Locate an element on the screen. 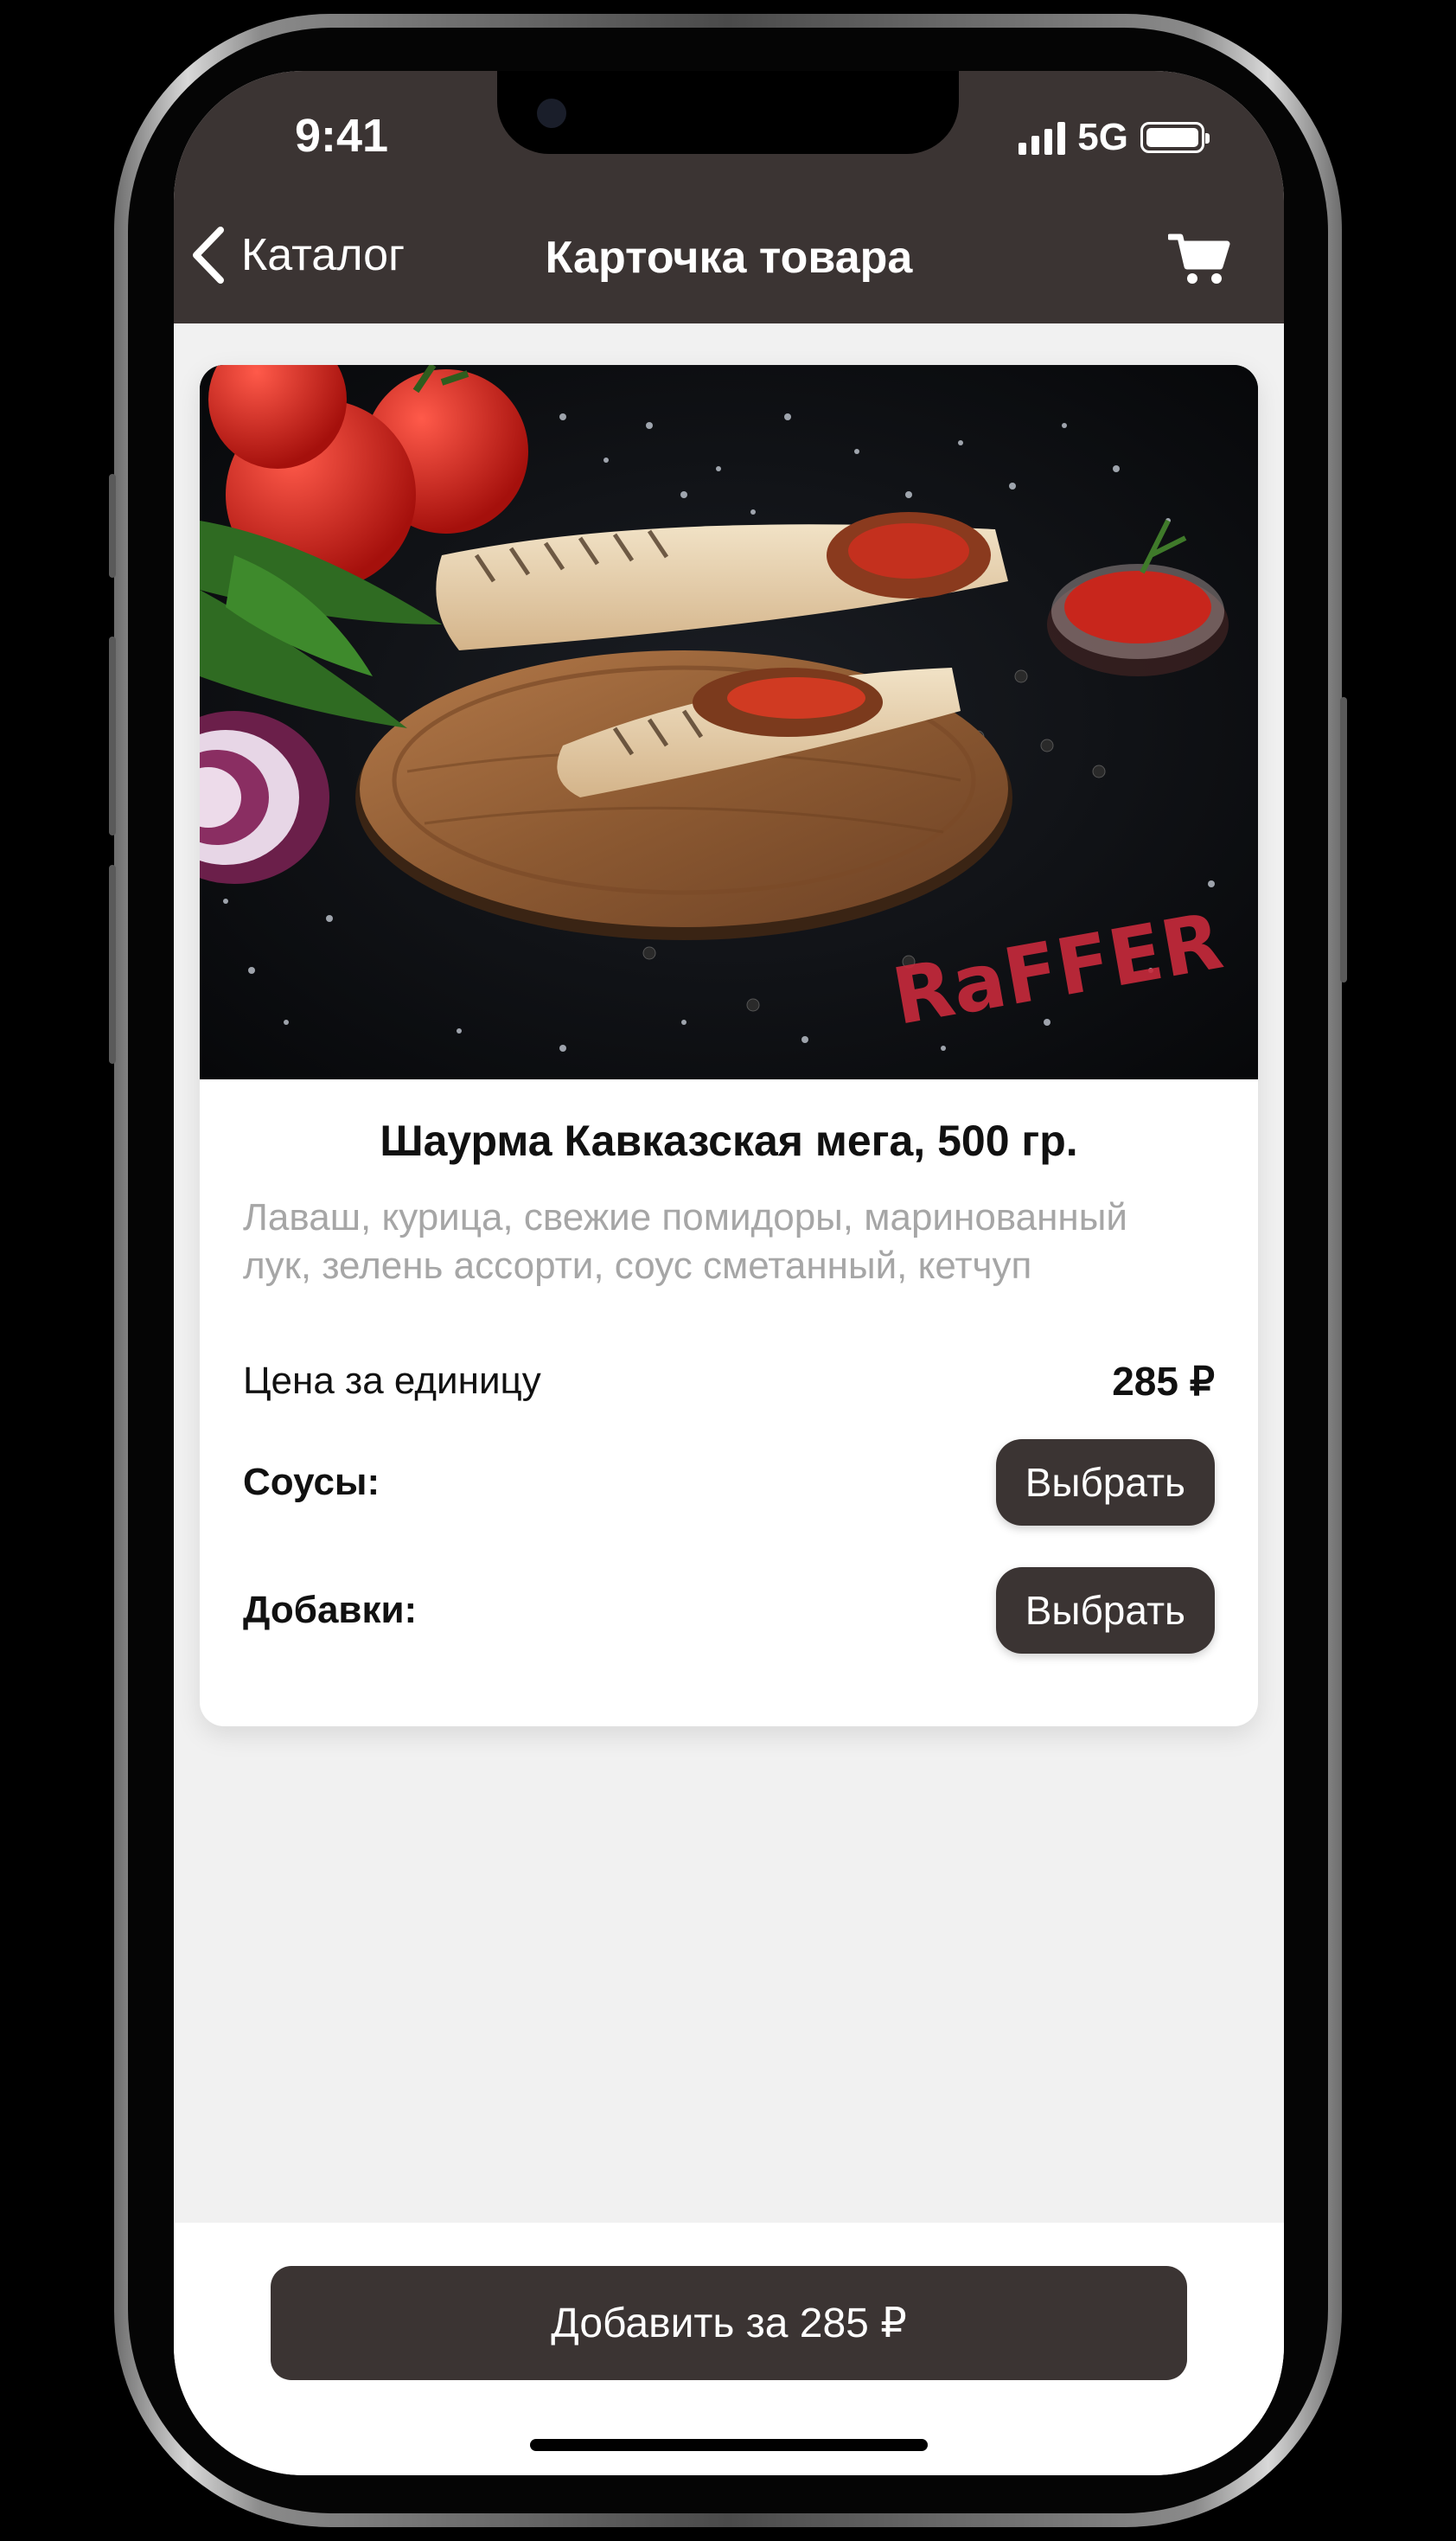 This screenshot has height=2541, width=1456. add-to-cart-button: Добавить за 285 ₽ is located at coordinates (729, 2323).